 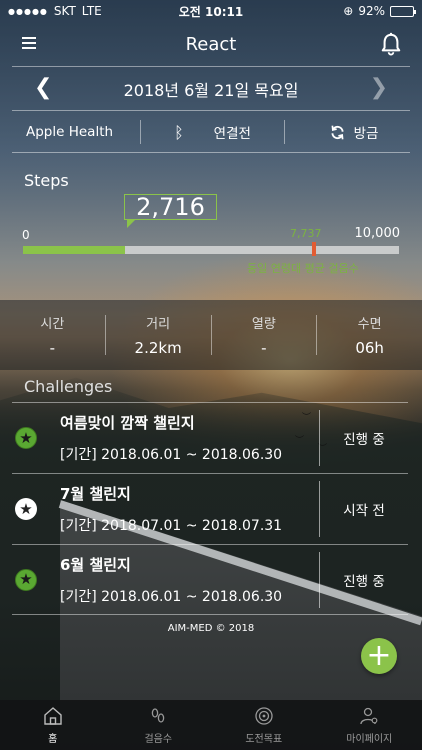 What do you see at coordinates (211, 628) in the screenshot?
I see `copyright: AIM-MED © 2018` at bounding box center [211, 628].